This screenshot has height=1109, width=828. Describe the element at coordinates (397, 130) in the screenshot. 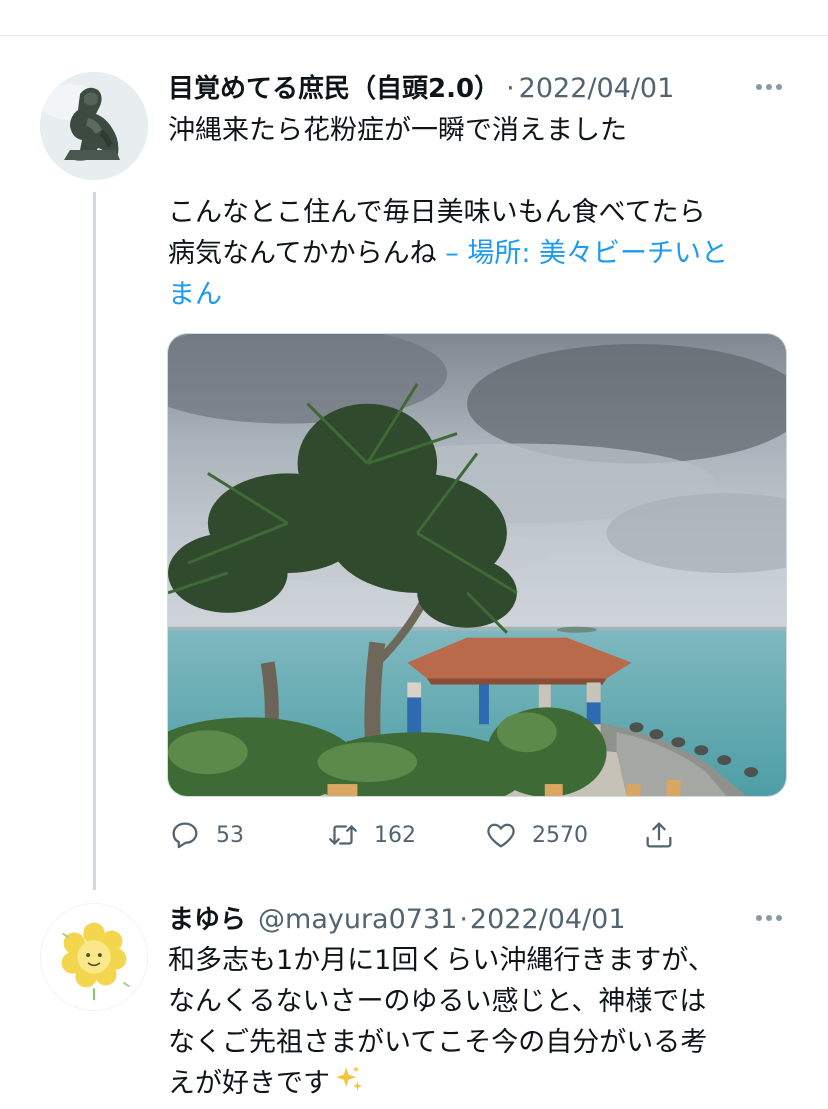

I see `tweet-text-line: 沖縄来たら花粉症が一瞬で消えました` at that location.